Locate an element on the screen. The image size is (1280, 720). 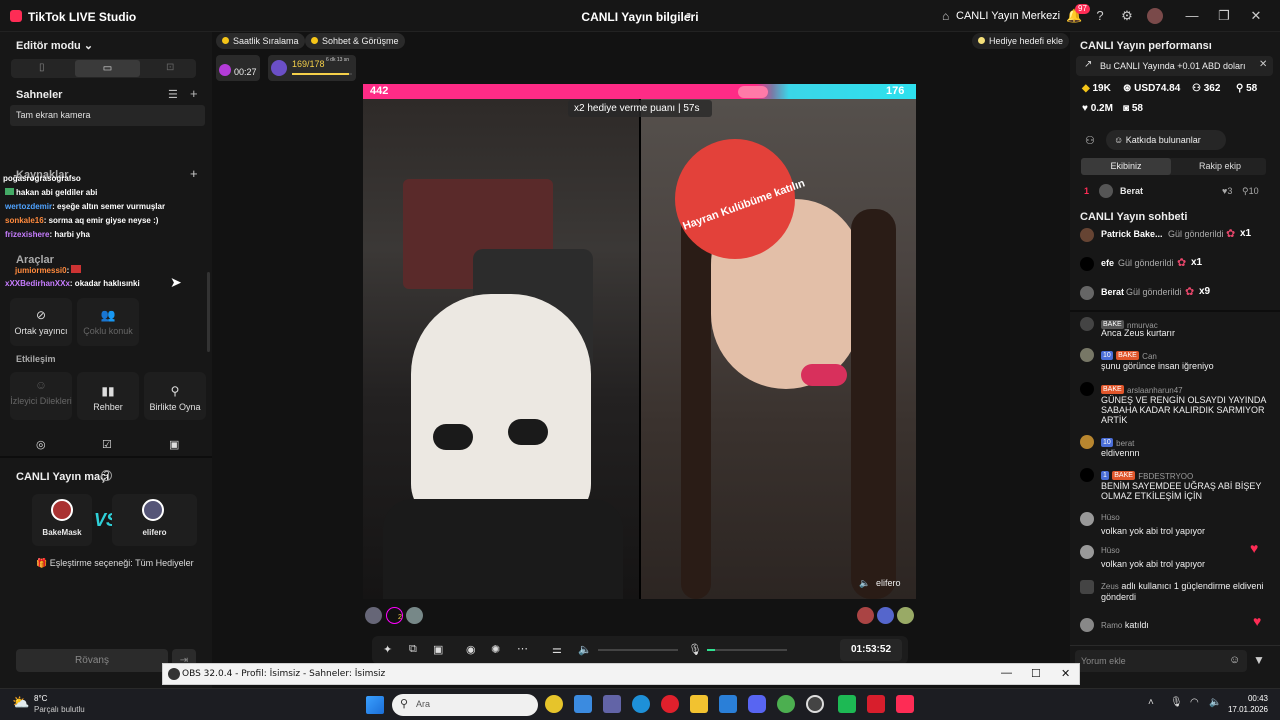
viewer-requests-button: ☺ İzleyici Dilekleri is located at coordinates (41, 396).